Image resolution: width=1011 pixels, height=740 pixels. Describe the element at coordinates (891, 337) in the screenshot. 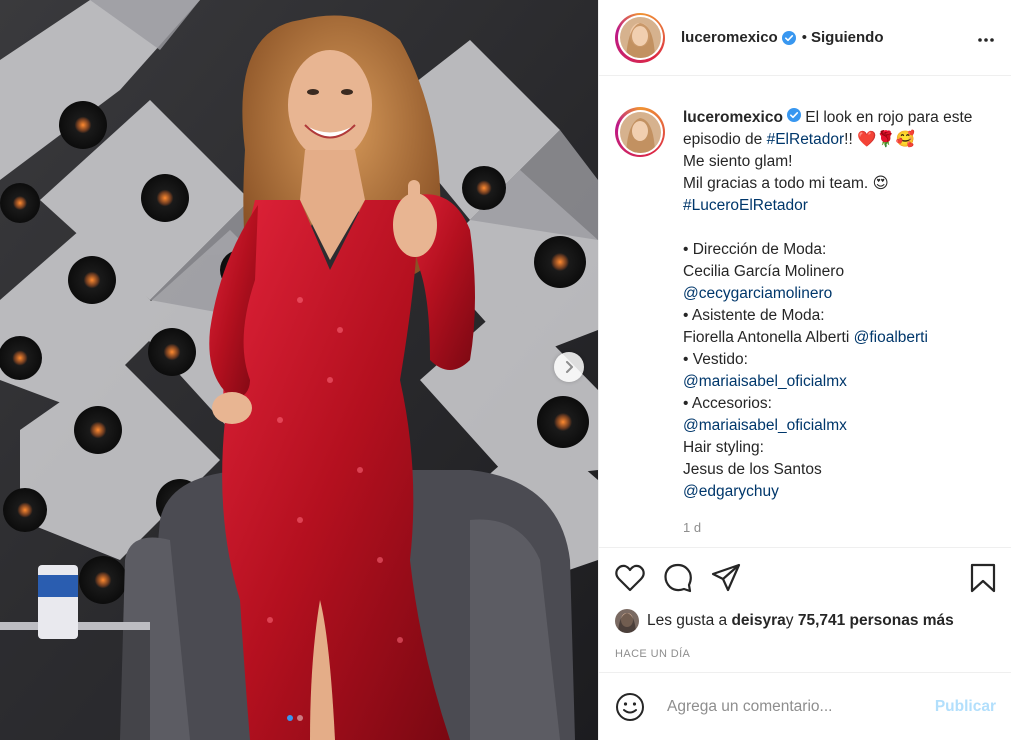

I see `mention-link: @fioalberti` at that location.